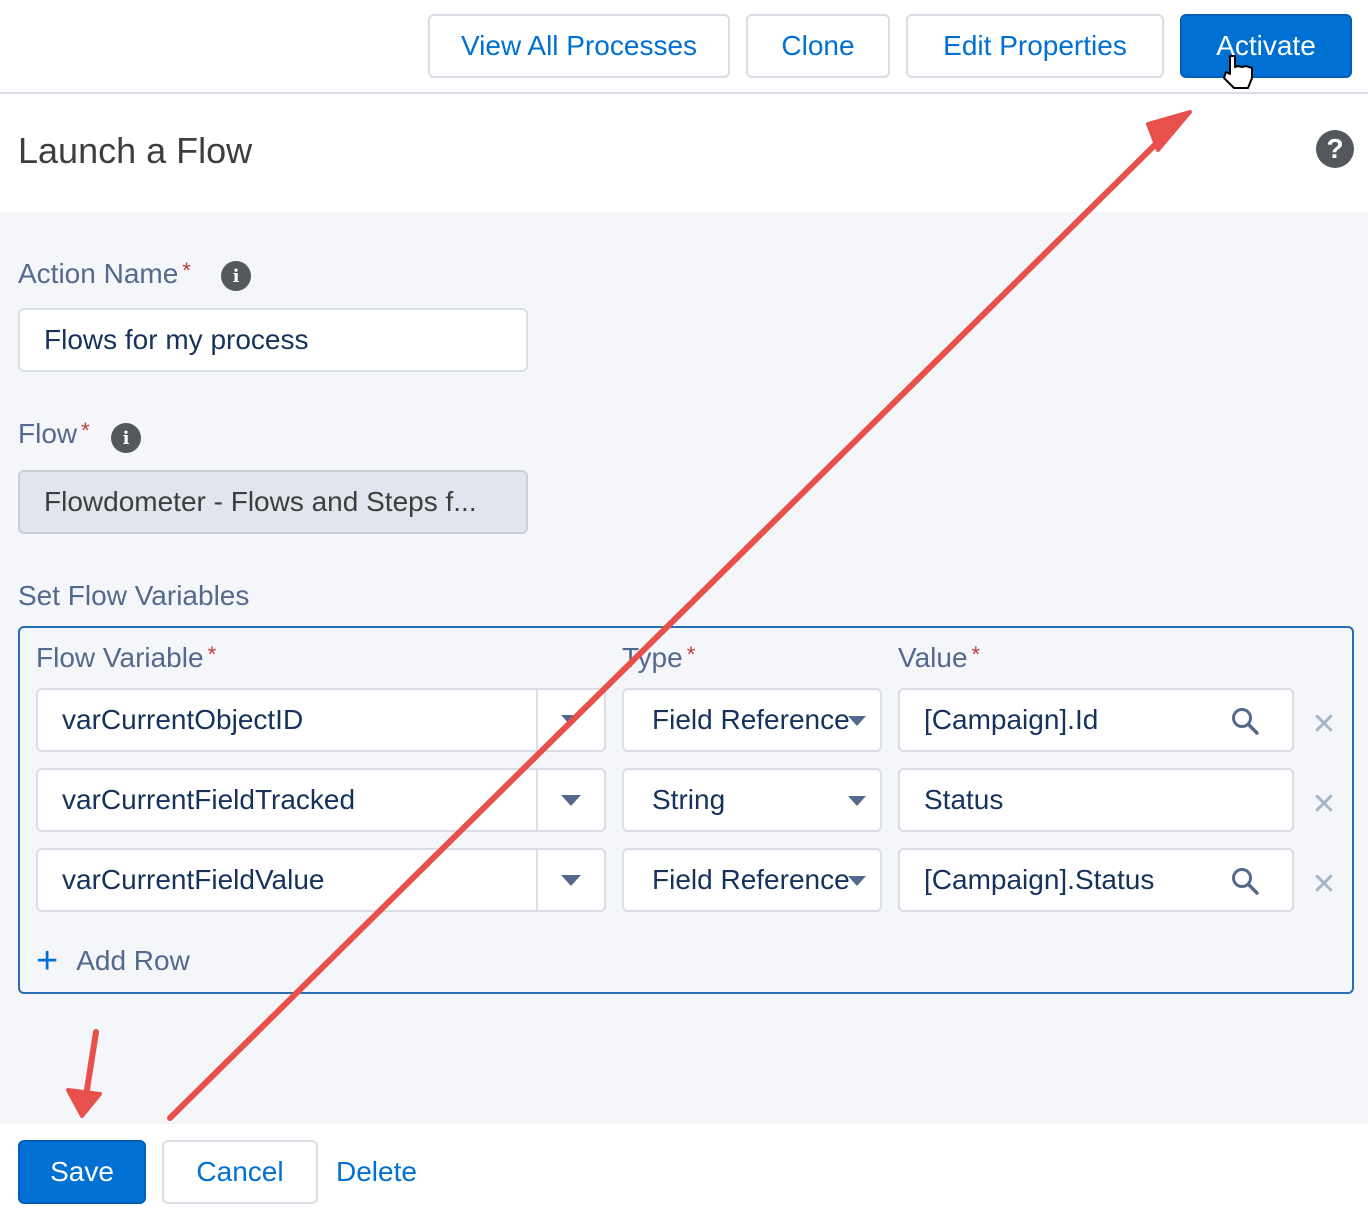  What do you see at coordinates (752, 800) in the screenshot?
I see `type-select: String` at bounding box center [752, 800].